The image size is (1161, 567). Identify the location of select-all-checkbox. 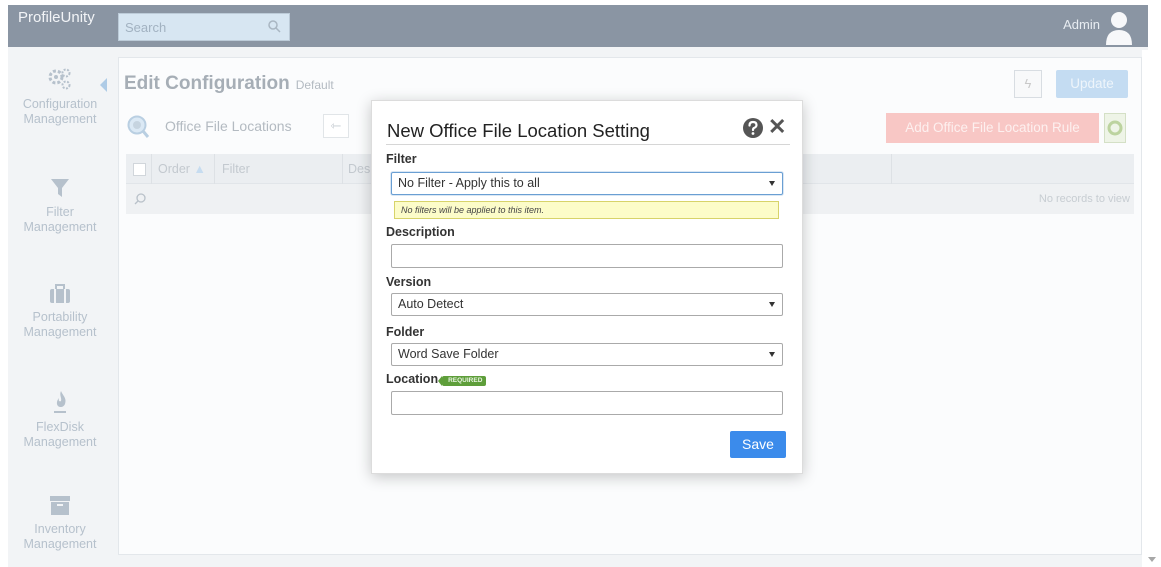
(139, 169).